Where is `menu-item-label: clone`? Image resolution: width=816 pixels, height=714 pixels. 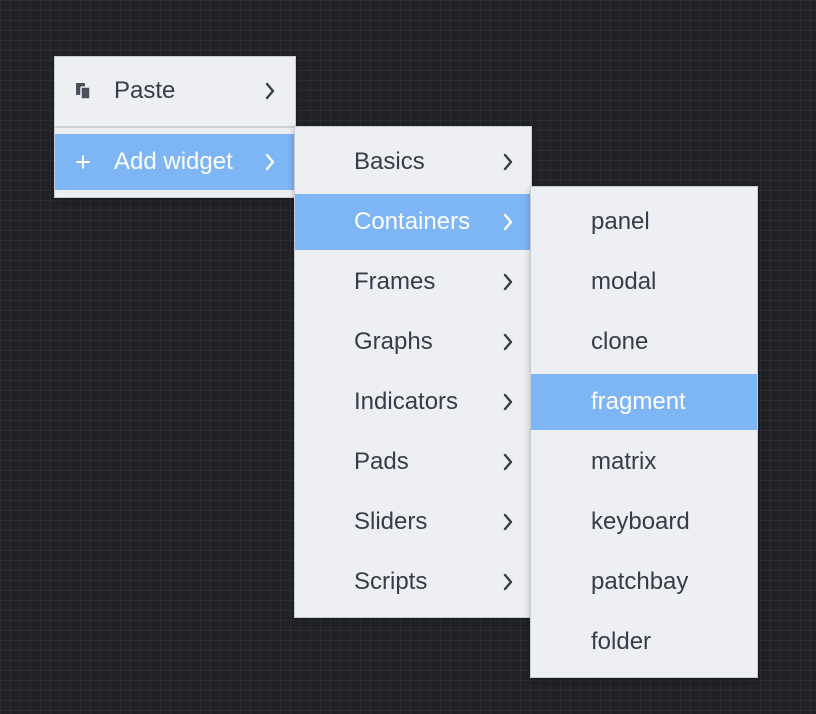 menu-item-label: clone is located at coordinates (620, 341).